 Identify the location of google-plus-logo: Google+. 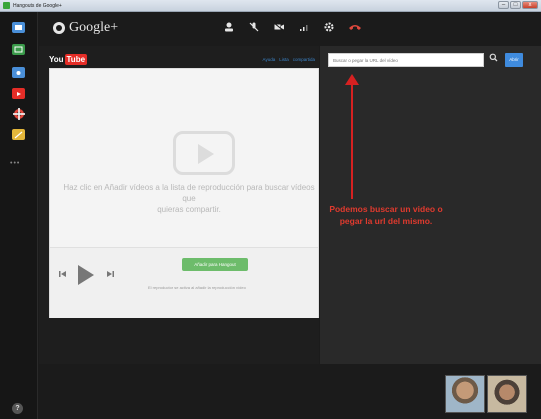
(85, 28).